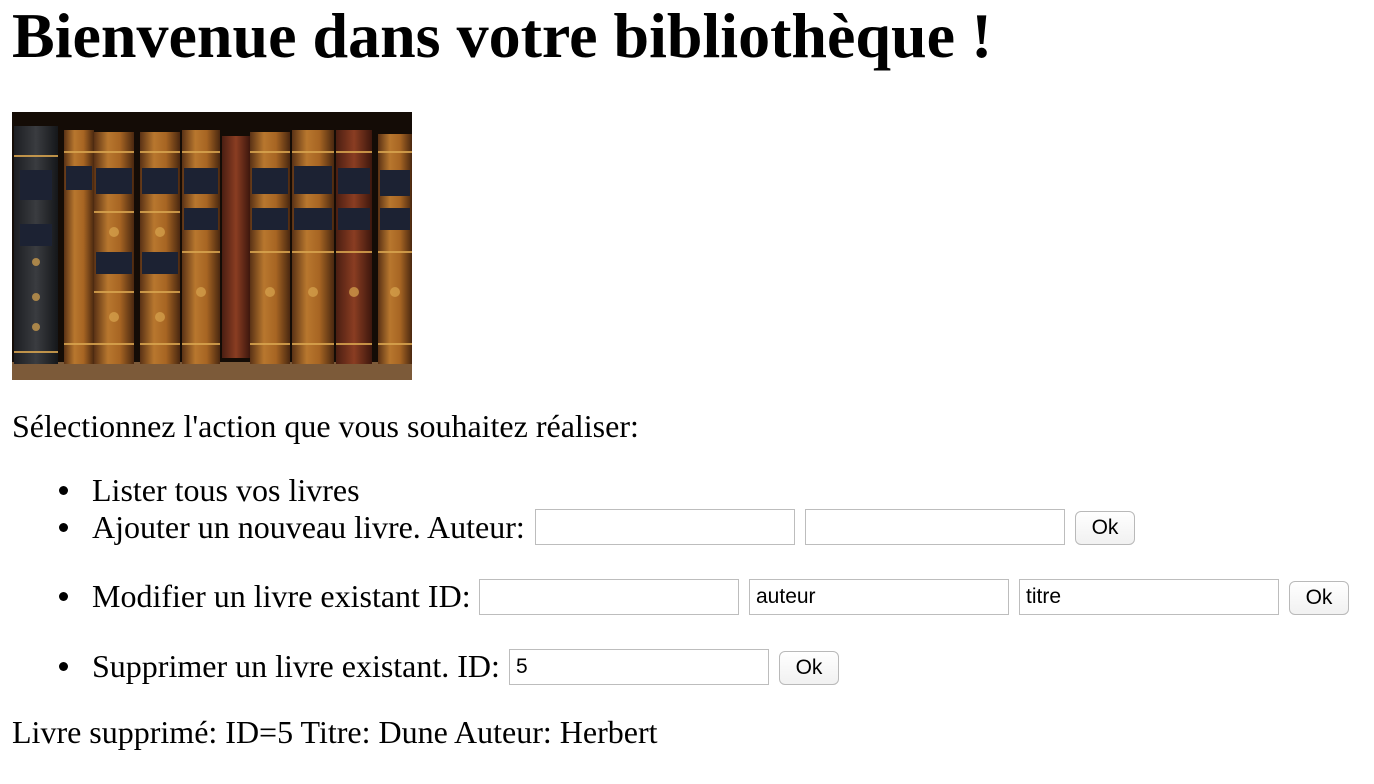  Describe the element at coordinates (687, 490) in the screenshot. I see `list-item-list-books: Lister tous vos livres` at that location.